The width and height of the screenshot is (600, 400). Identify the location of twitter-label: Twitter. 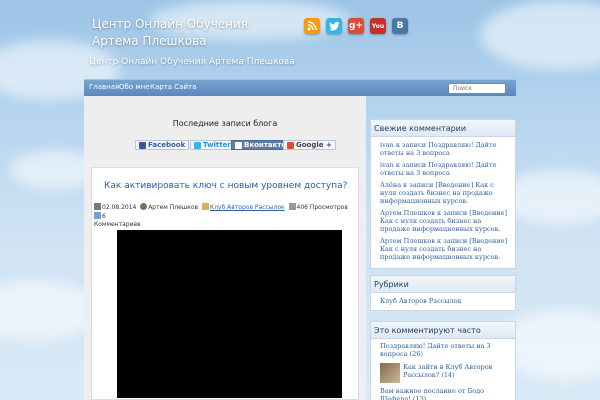
(217, 145).